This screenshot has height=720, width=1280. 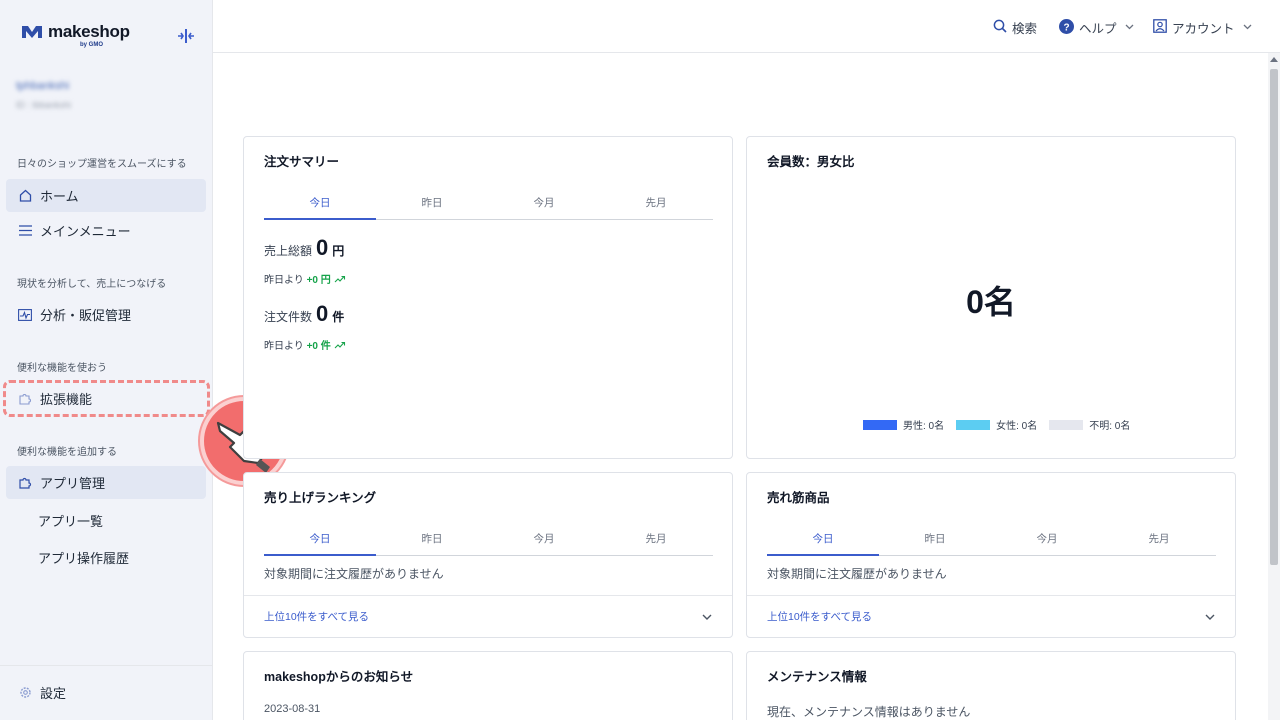 I want to click on sales-delta-value: +0 円, so click(x=318, y=280).